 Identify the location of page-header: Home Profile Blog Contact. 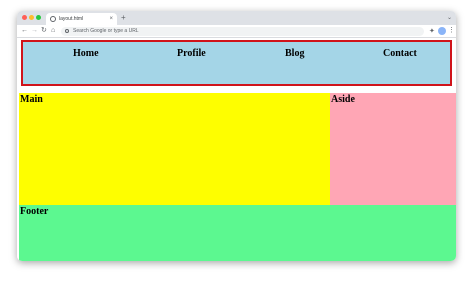
(236, 63).